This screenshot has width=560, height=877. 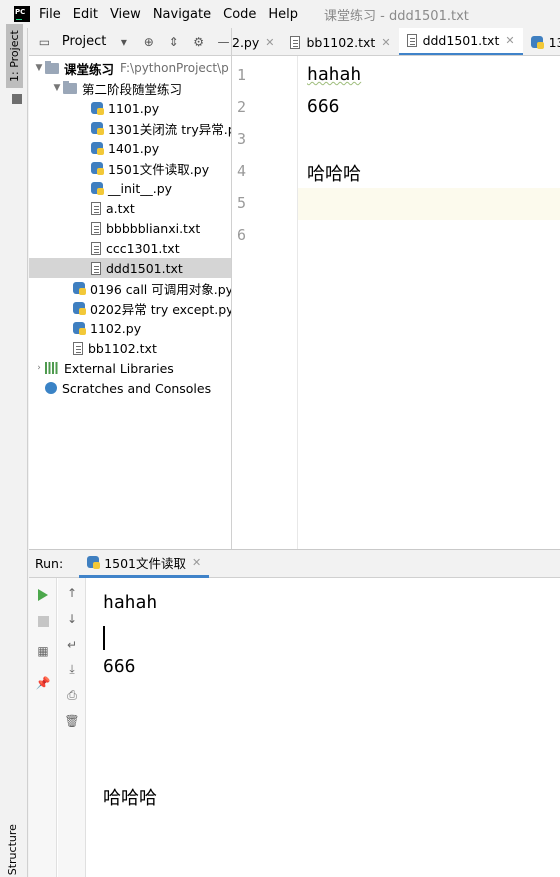 I want to click on file-name: 0196 call 可调用对象.py, so click(x=160, y=289).